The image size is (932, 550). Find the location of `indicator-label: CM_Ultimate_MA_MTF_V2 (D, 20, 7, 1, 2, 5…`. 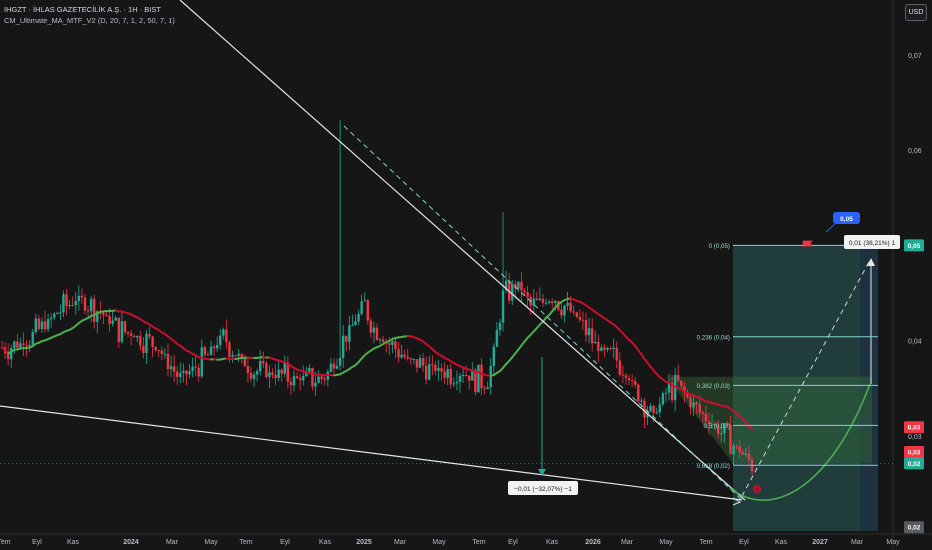

indicator-label: CM_Ultimate_MA_MTF_V2 (D, 20, 7, 1, 2, 5… is located at coordinates (89, 20).